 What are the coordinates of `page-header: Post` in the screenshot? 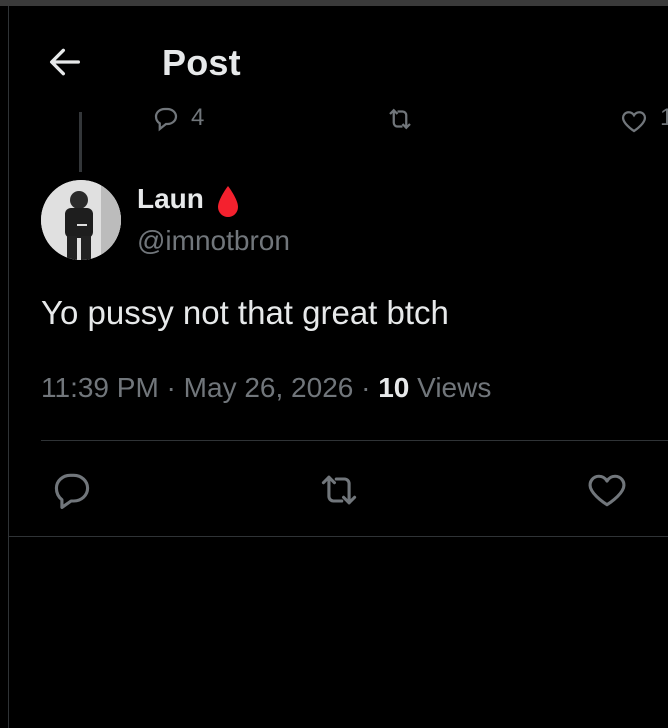 It's located at (338, 56).